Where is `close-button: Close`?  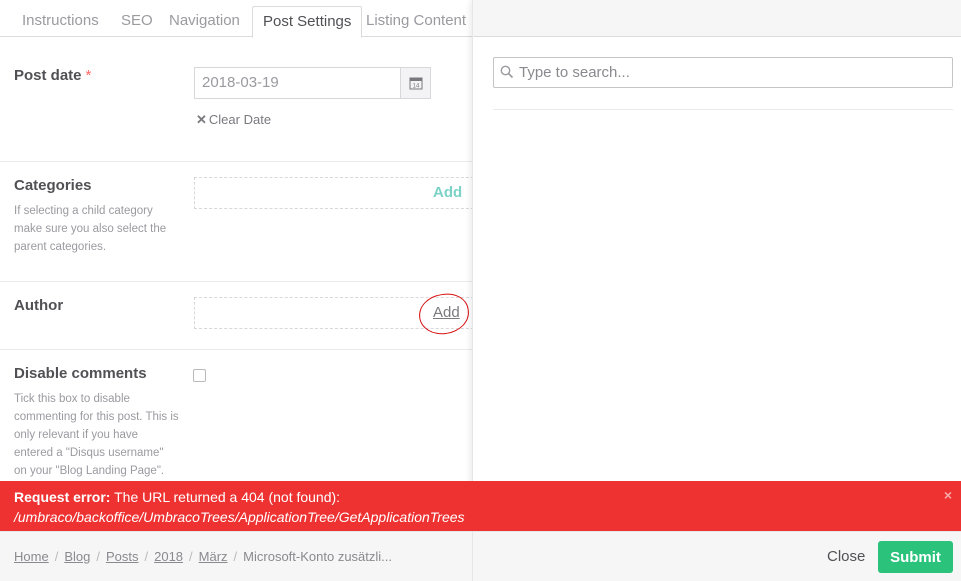 close-button: Close is located at coordinates (846, 556).